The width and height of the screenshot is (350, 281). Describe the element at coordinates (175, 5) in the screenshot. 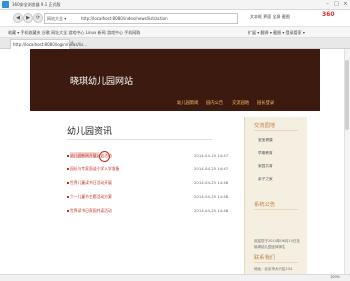

I see `title-bar: 360安全浏览器 9.1 正式版 – □ ×` at that location.